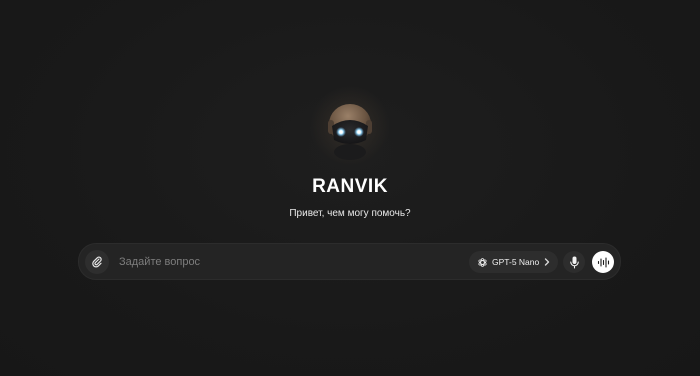  I want to click on microphone-icon, so click(574, 262).